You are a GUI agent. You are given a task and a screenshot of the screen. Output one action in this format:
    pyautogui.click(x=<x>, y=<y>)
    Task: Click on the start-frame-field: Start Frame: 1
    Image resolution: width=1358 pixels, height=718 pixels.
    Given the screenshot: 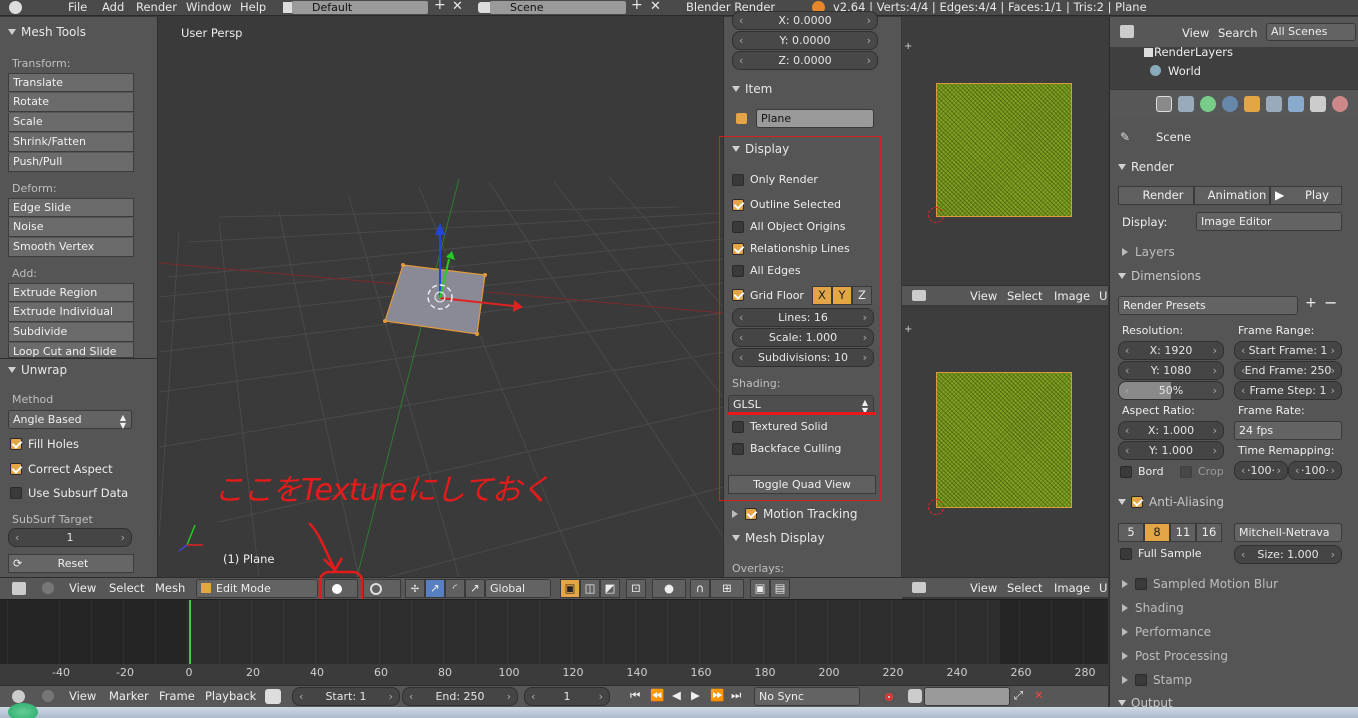 What is the action you would take?
    pyautogui.click(x=1288, y=350)
    